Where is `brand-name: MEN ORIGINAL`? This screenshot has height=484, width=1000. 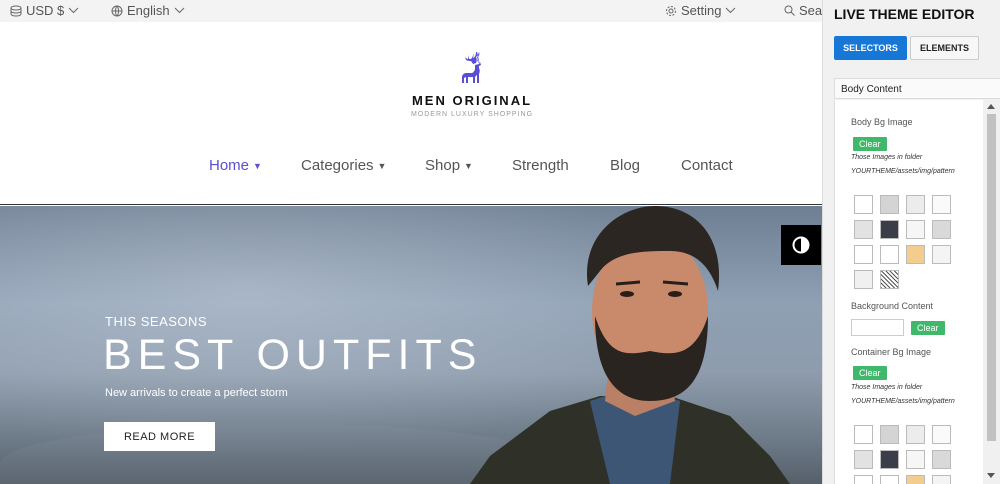
brand-name: MEN ORIGINAL is located at coordinates (472, 100).